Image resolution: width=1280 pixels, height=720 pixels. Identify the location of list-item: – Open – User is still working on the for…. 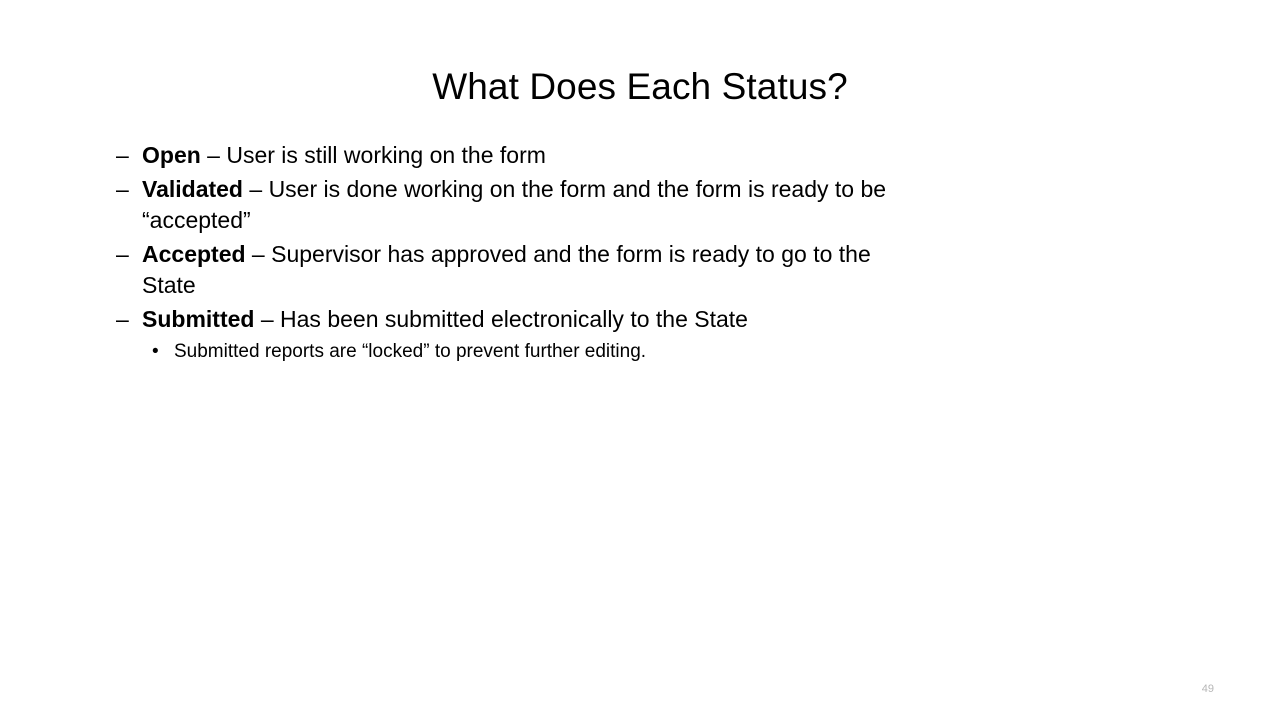
(511, 155).